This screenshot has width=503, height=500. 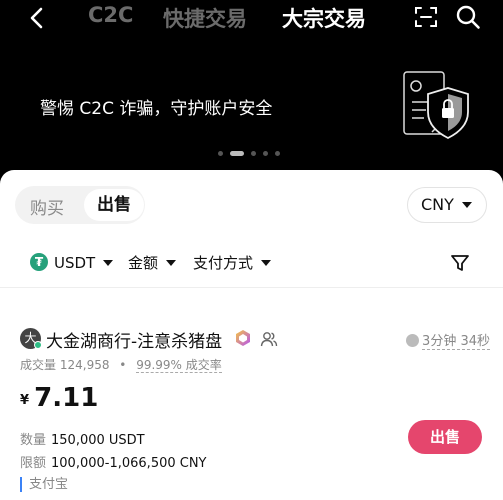 What do you see at coordinates (37, 18) in the screenshot?
I see `back-arrow-icon` at bounding box center [37, 18].